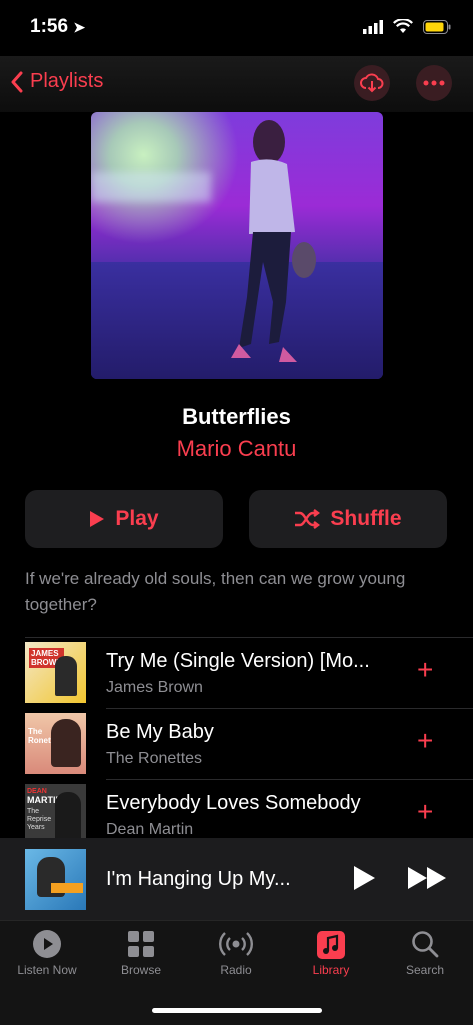 The width and height of the screenshot is (473, 1025). What do you see at coordinates (403, 26) in the screenshot?
I see `wifi-icon` at bounding box center [403, 26].